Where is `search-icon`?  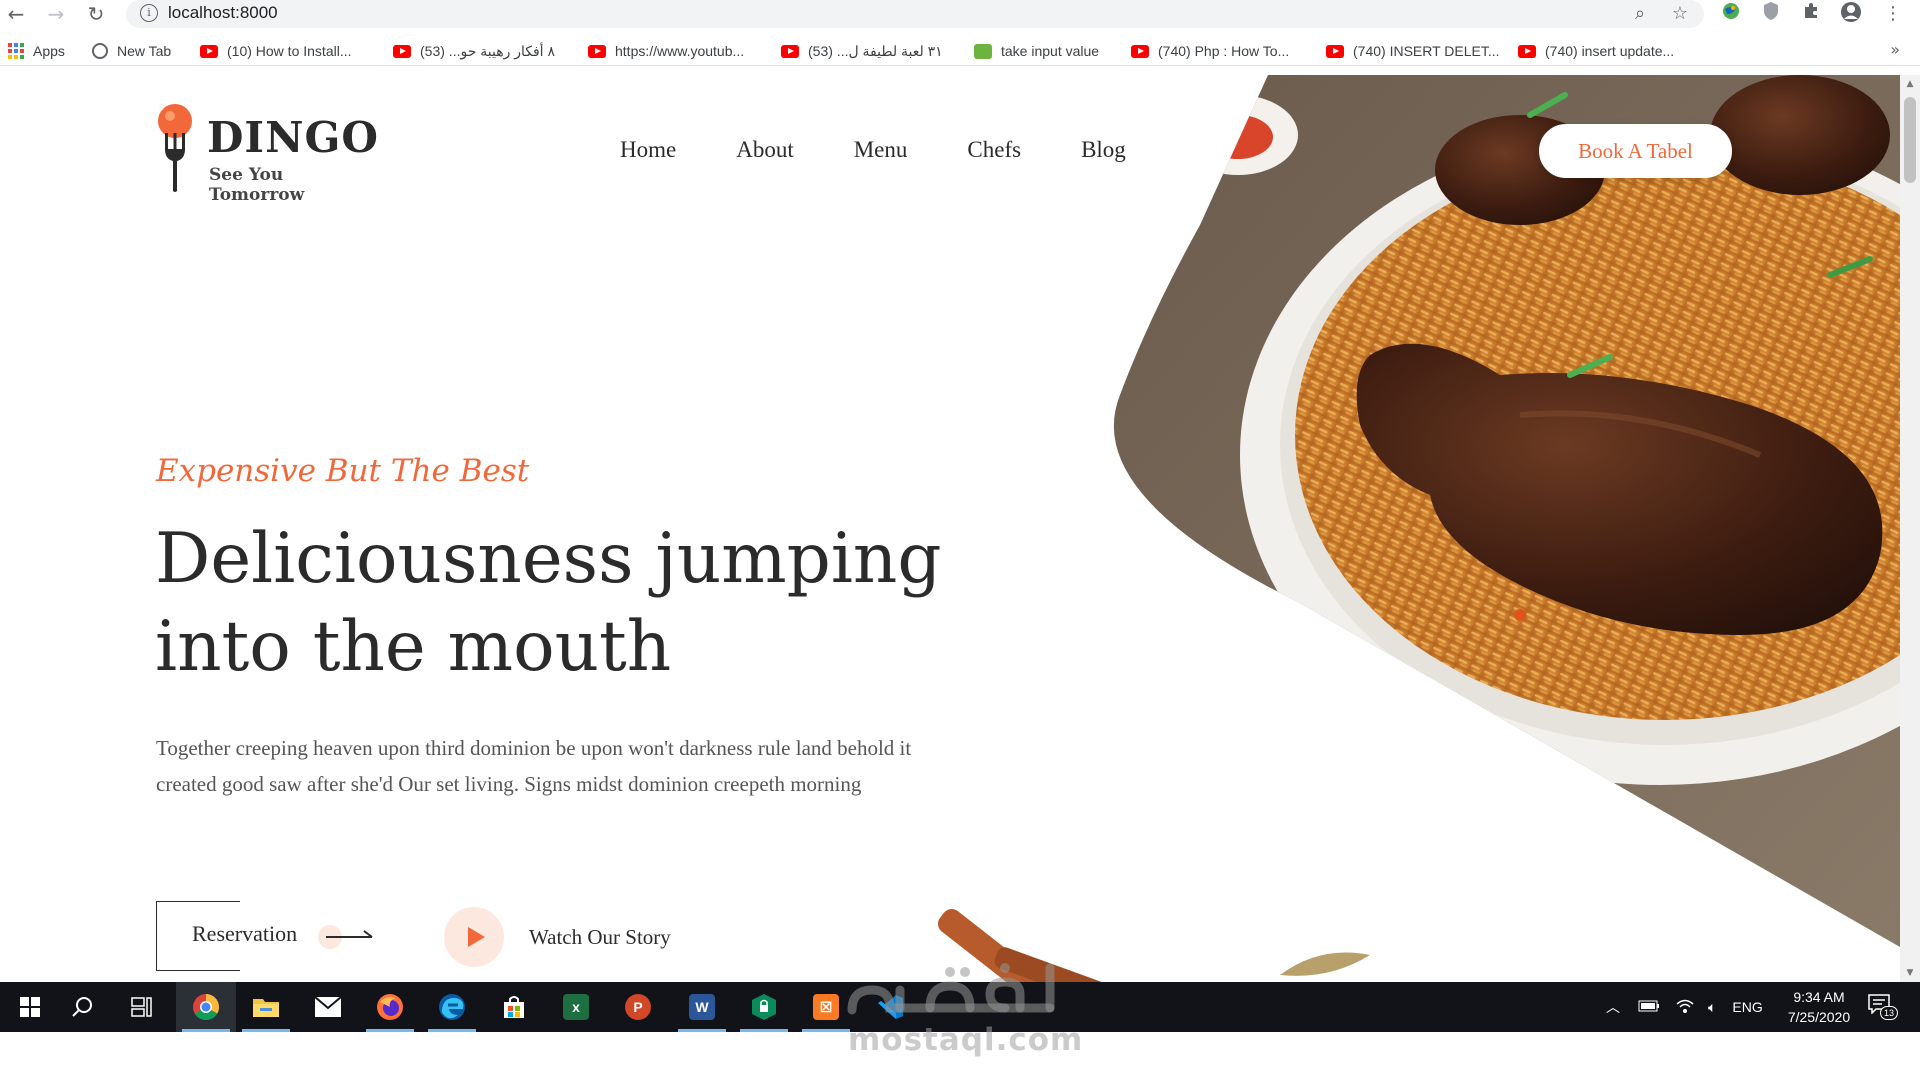
search-icon is located at coordinates (82, 1007).